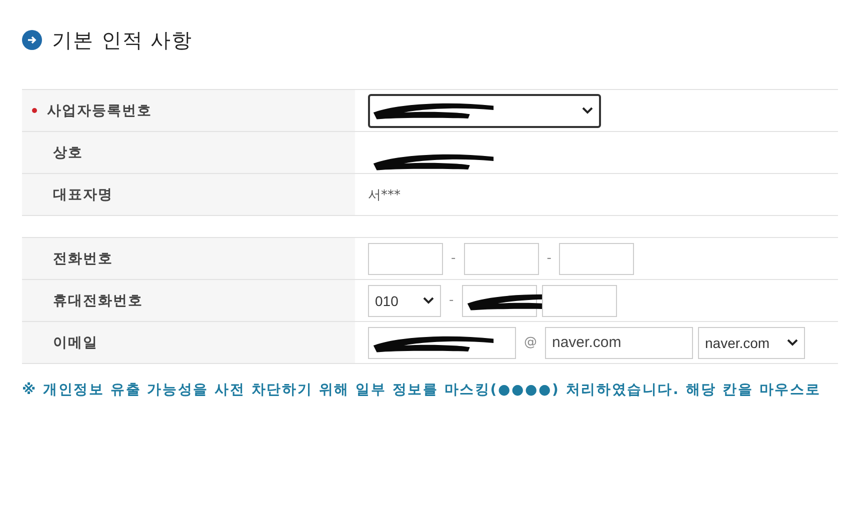  Describe the element at coordinates (98, 301) in the screenshot. I see `field-label: 휴대전화번호` at that location.